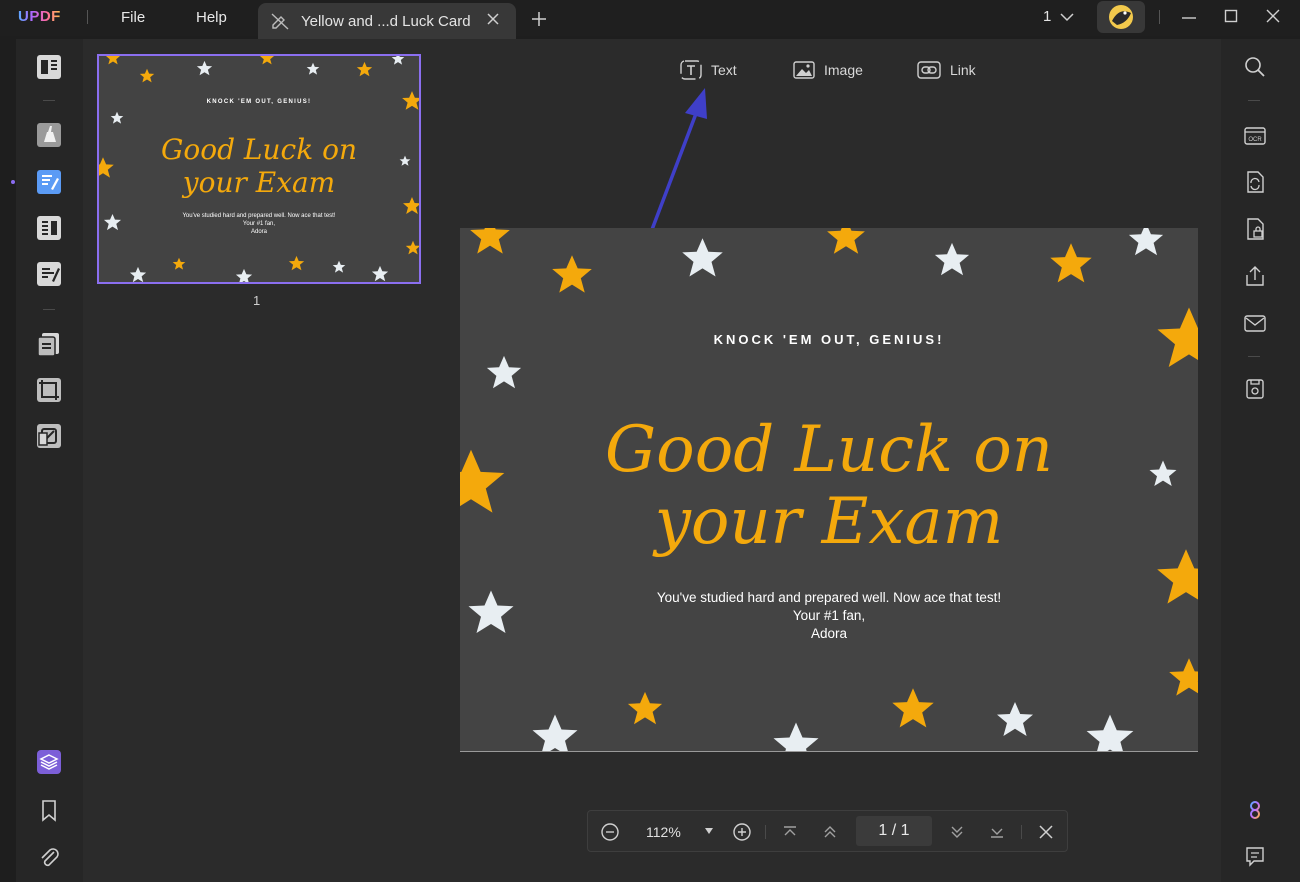 This screenshot has height=882, width=1300. I want to click on layers-icon, so click(49, 762).